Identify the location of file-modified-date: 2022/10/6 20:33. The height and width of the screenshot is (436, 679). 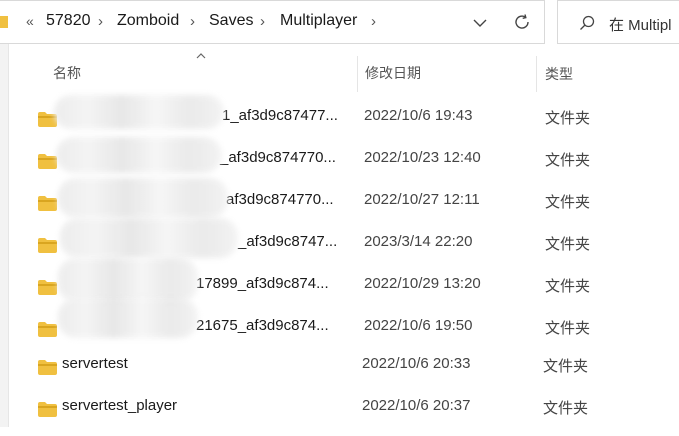
(416, 363).